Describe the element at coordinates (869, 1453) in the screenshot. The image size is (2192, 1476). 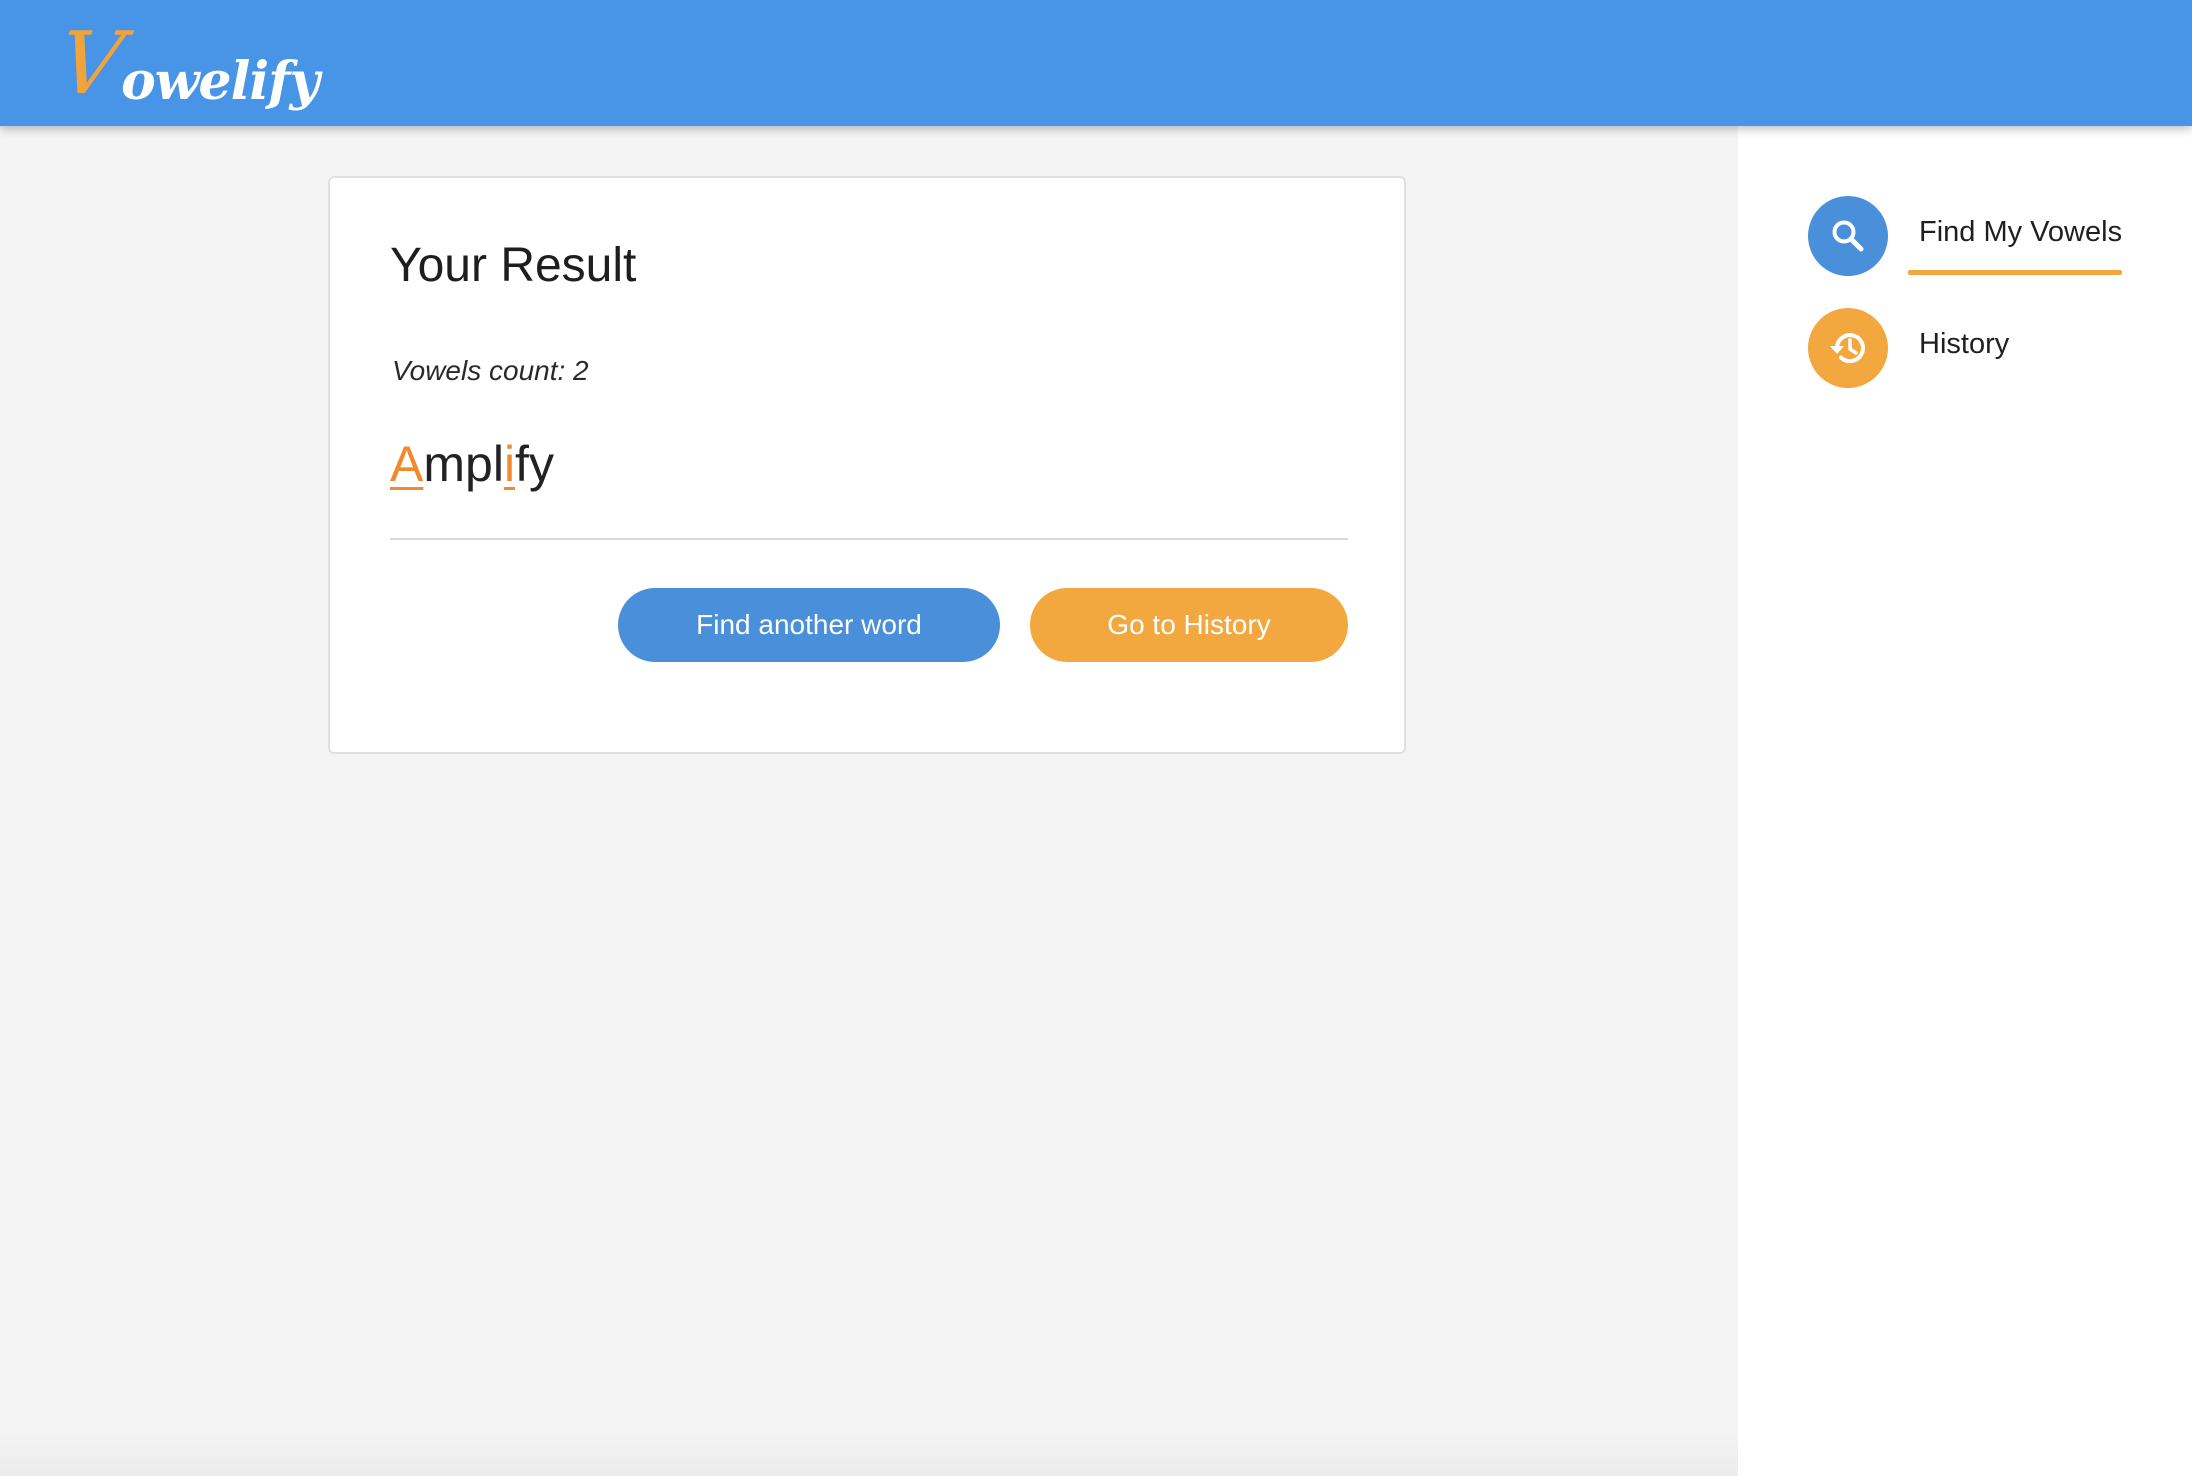
I see `bottom-shadow` at that location.